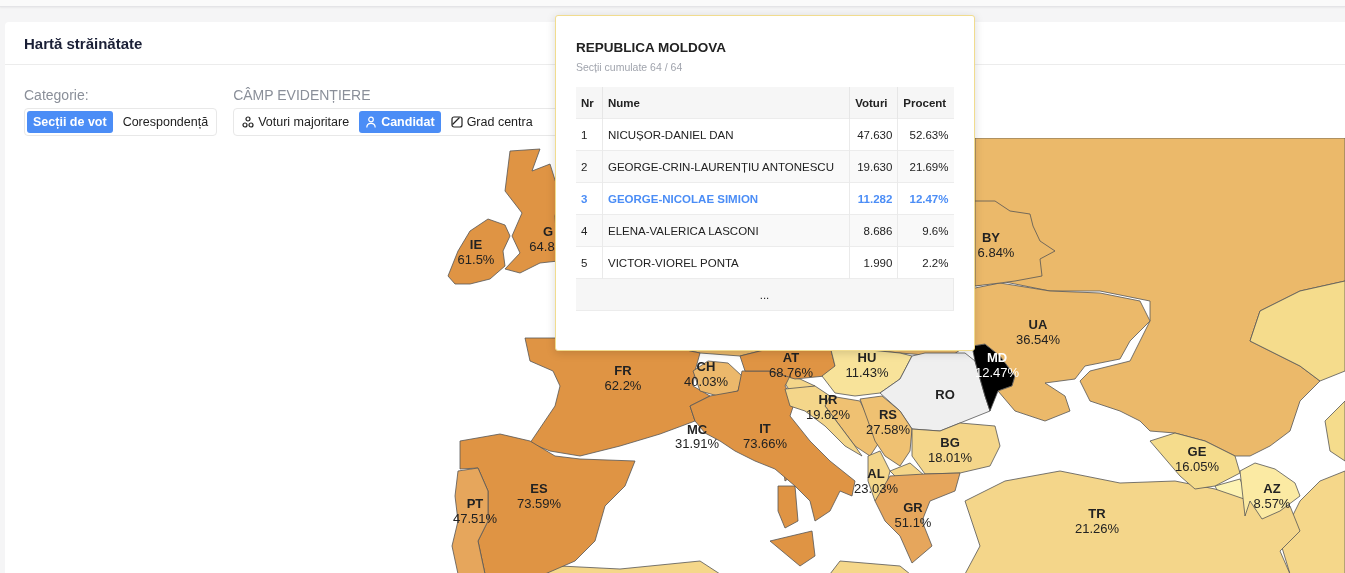  I want to click on country-code: AT, so click(791, 357).